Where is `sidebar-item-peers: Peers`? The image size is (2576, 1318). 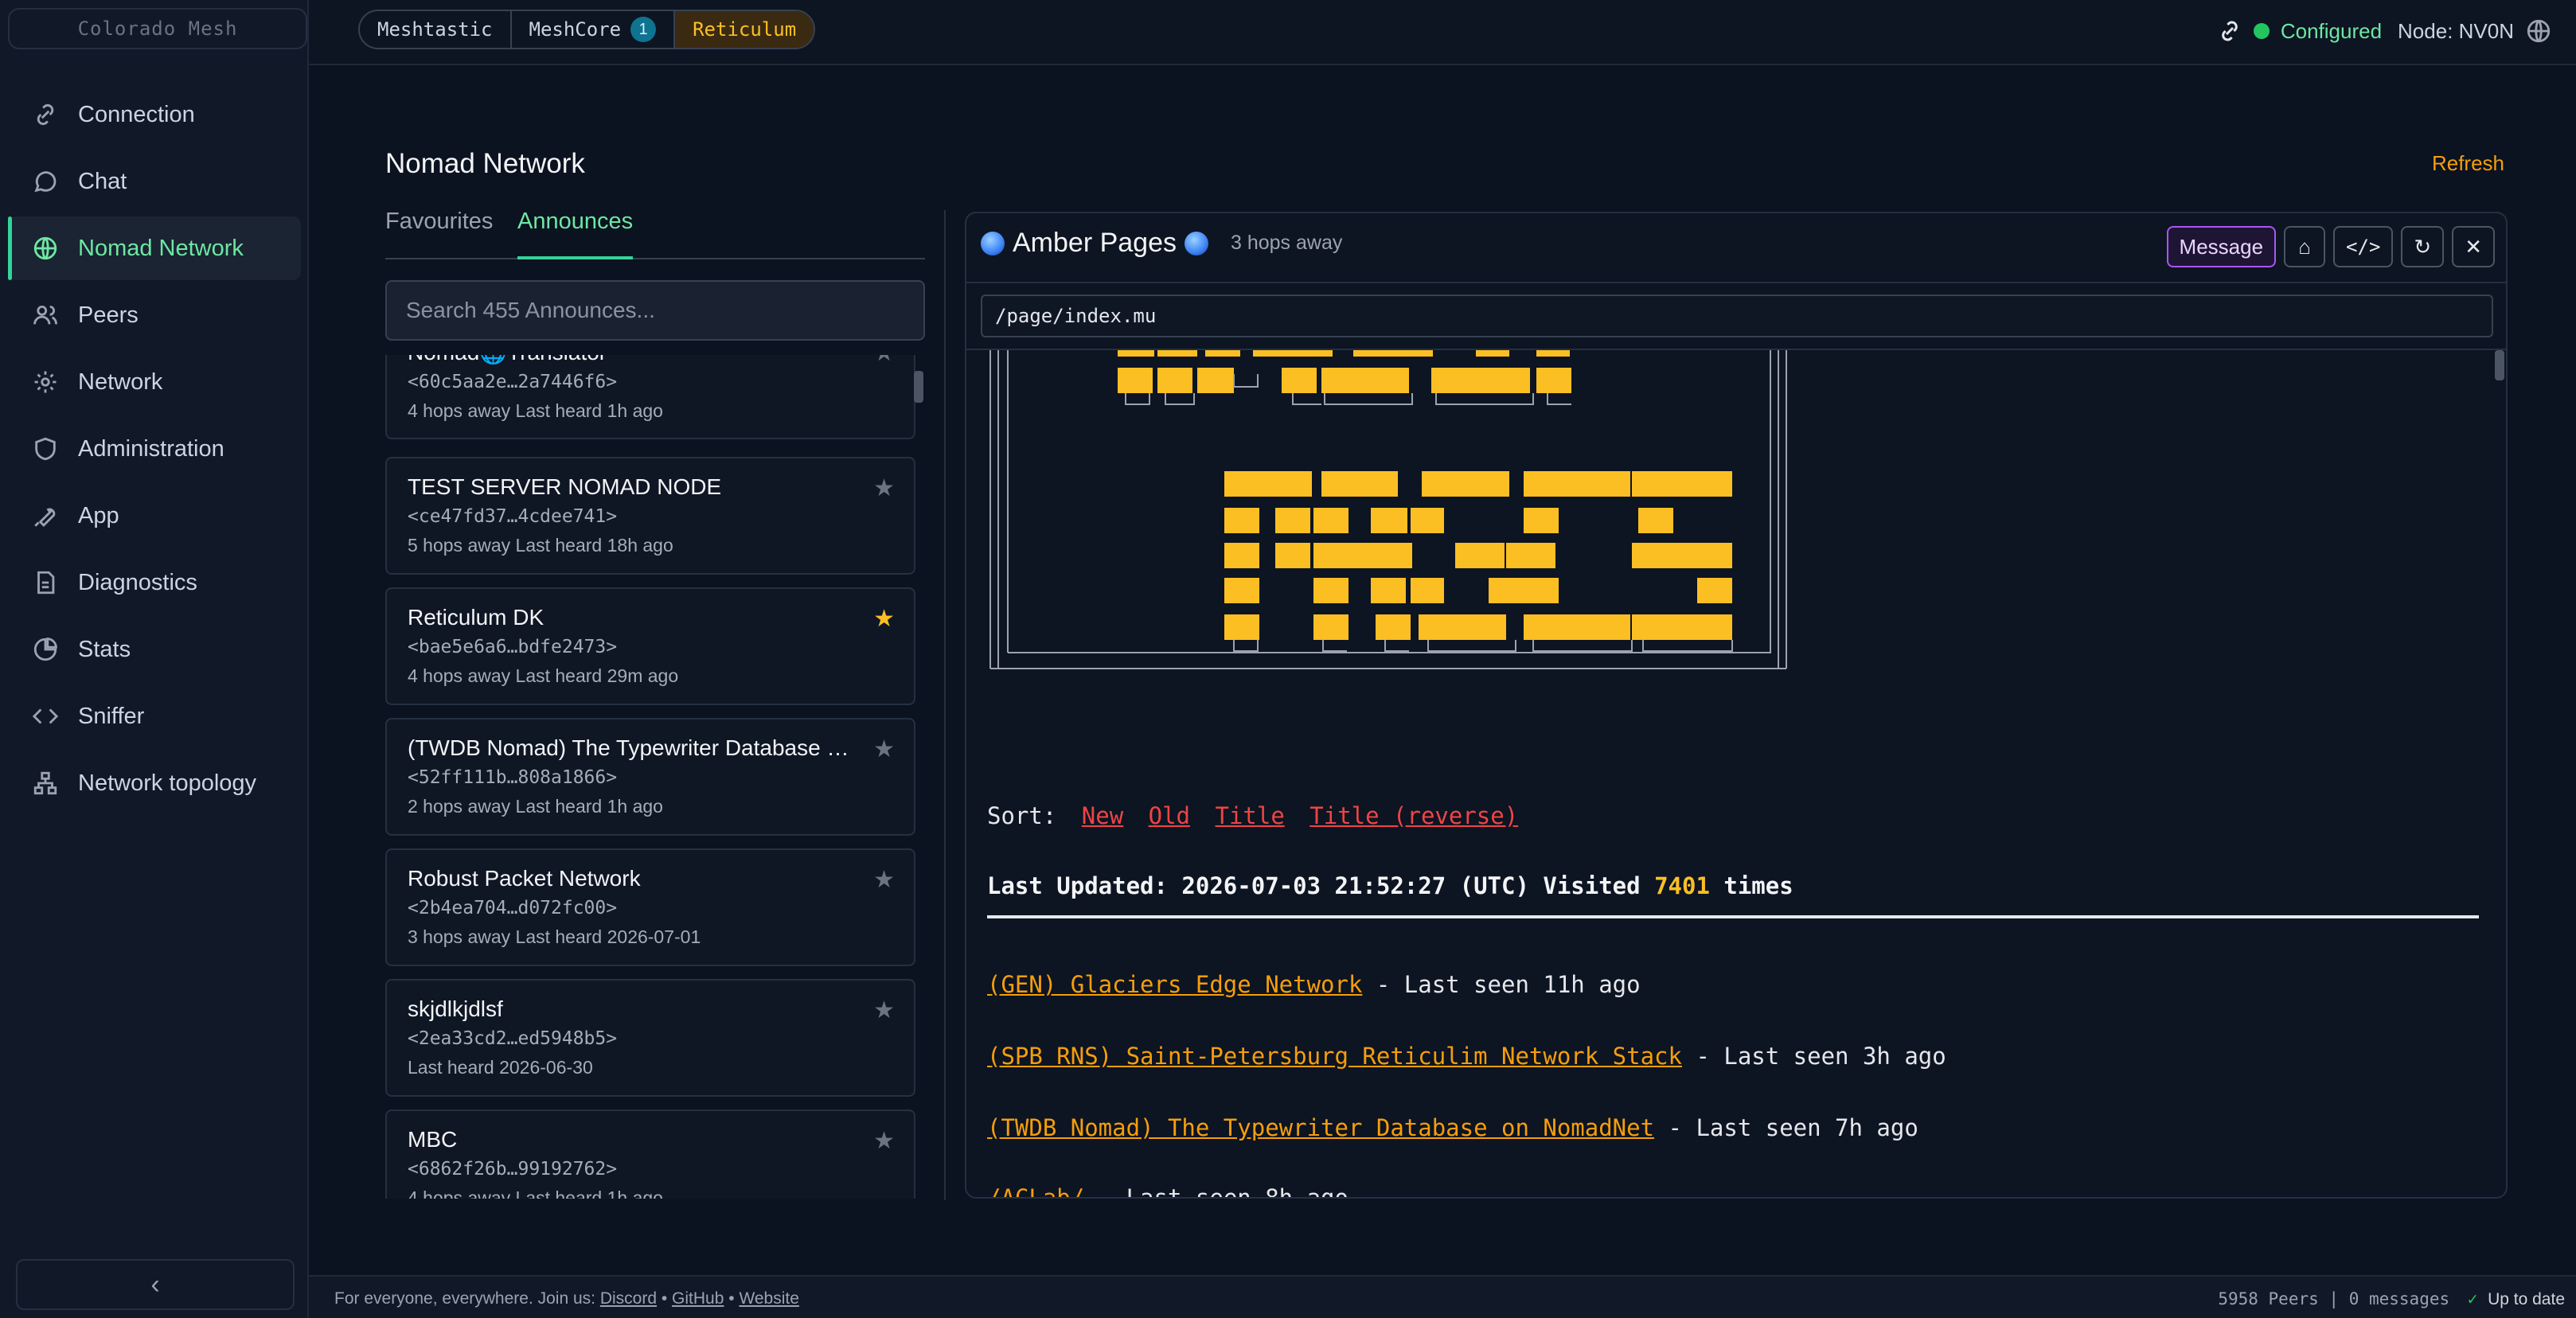 sidebar-item-peers: Peers is located at coordinates (154, 315).